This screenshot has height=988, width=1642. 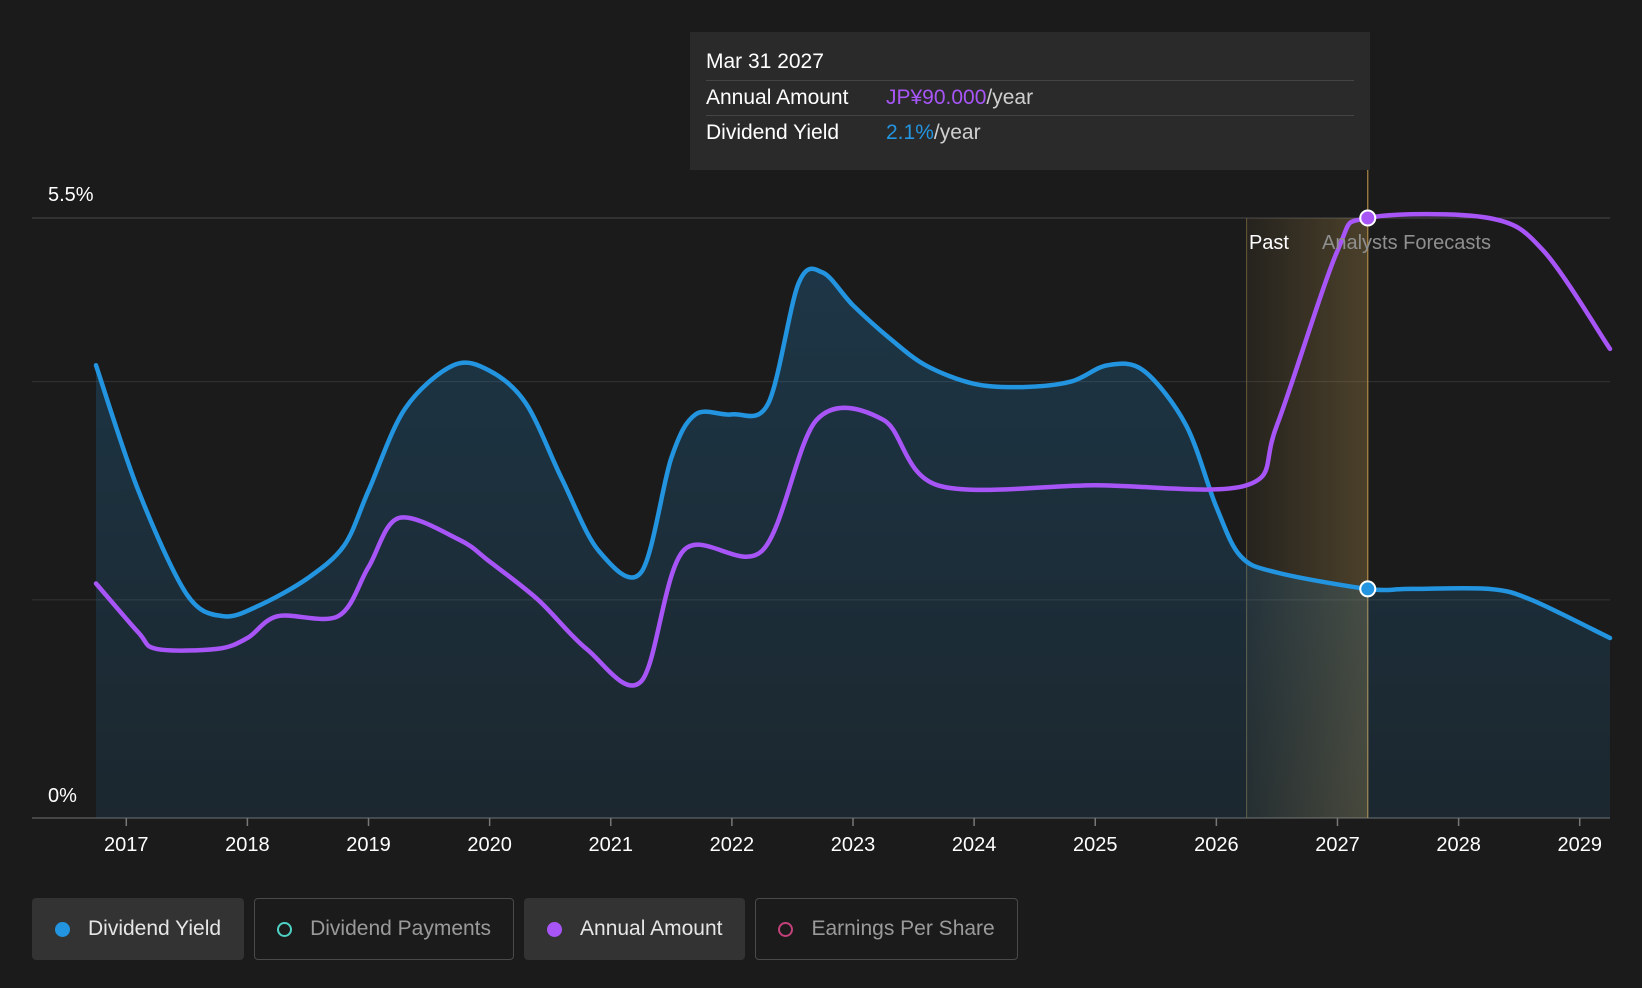 What do you see at coordinates (555, 929) in the screenshot?
I see `annual-amount-dot-icon` at bounding box center [555, 929].